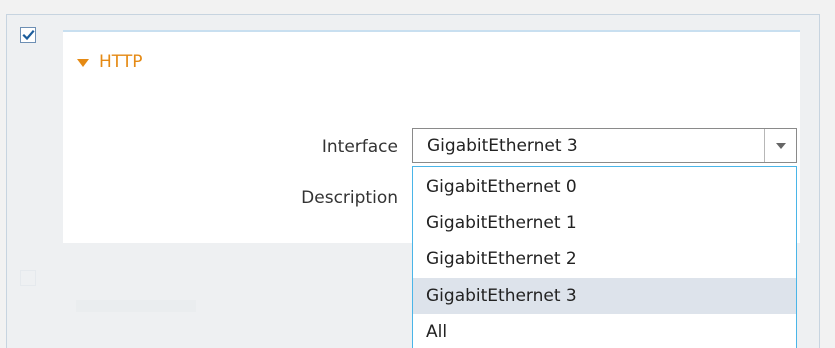 The width and height of the screenshot is (835, 348). I want to click on section-header-http: HTTP, so click(110, 62).